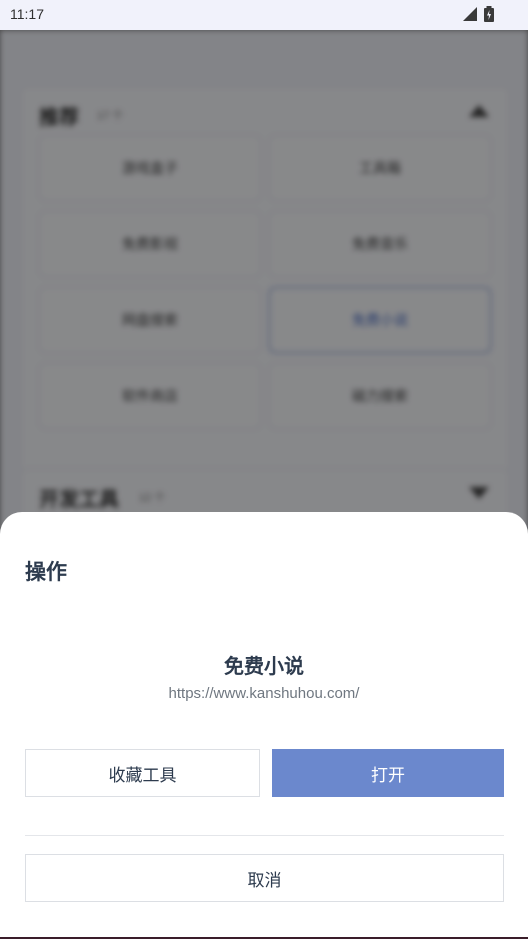 The width and height of the screenshot is (528, 939). I want to click on divider, so click(264, 835).